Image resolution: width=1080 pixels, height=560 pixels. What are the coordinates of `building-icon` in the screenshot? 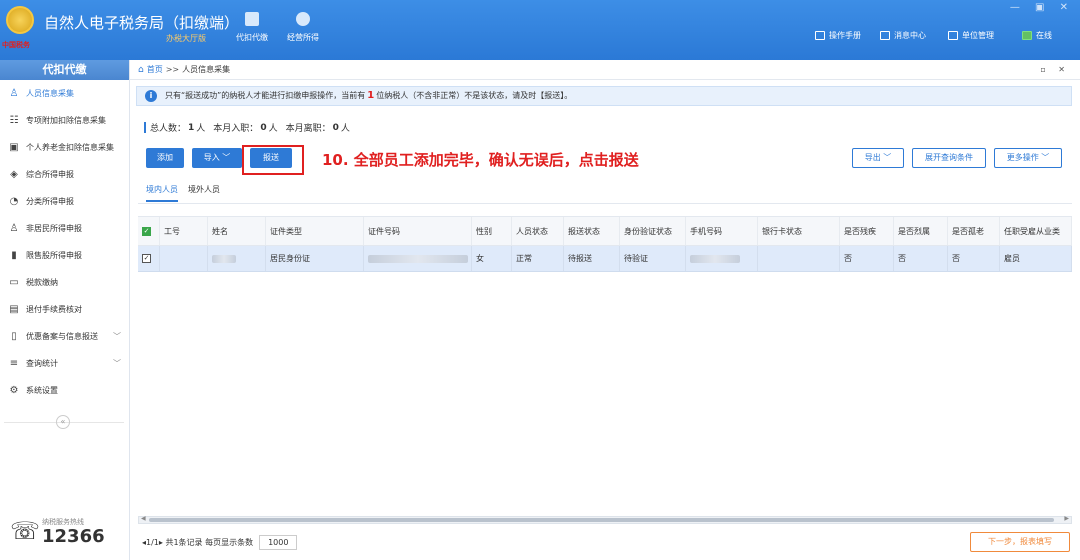 It's located at (953, 35).